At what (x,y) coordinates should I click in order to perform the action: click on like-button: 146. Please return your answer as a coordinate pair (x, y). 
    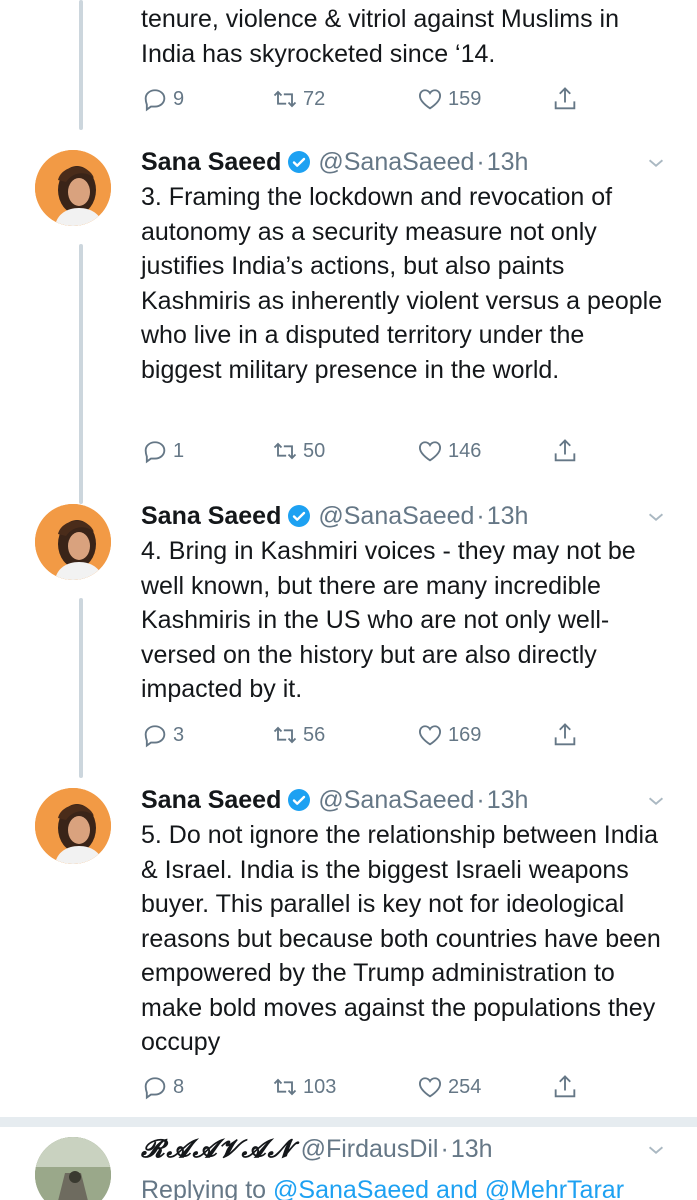
    Looking at the image, I should click on (448, 451).